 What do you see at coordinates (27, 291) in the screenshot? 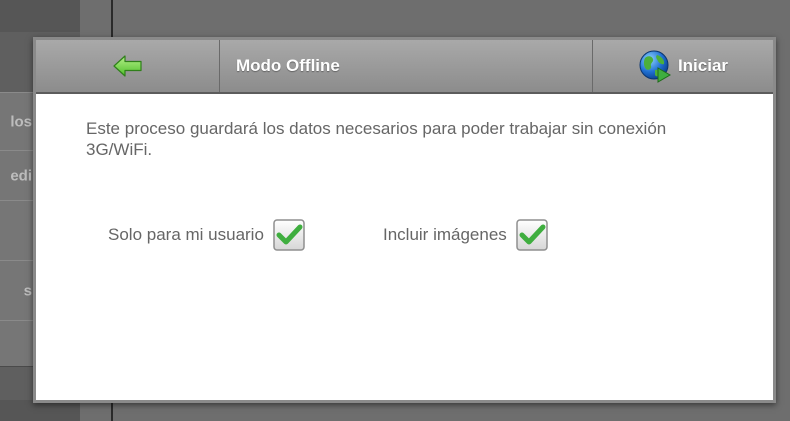
I see `background-tab-label: s` at bounding box center [27, 291].